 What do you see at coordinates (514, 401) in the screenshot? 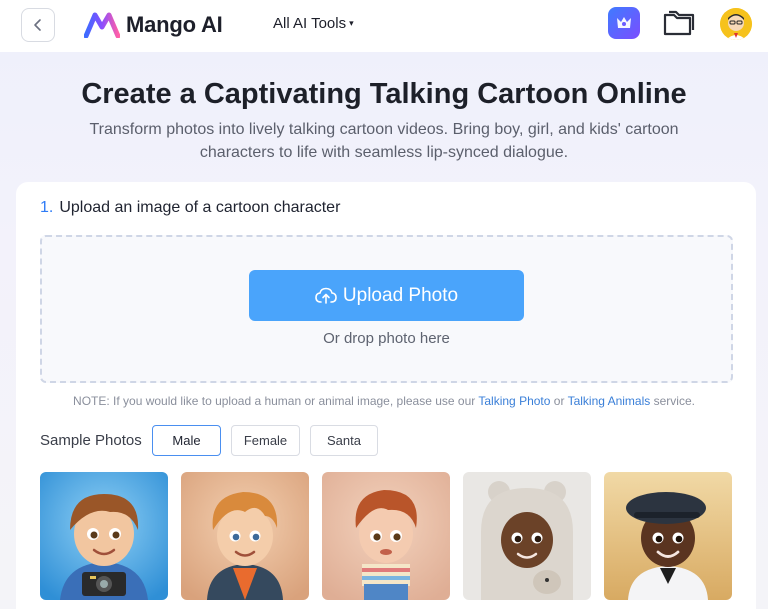
I see `talking-photo-link: Talking Photo` at bounding box center [514, 401].